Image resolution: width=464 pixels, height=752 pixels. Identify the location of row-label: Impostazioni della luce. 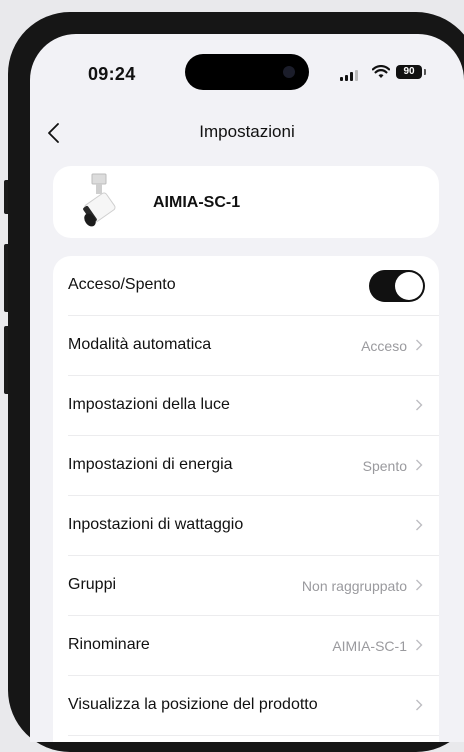
(149, 404).